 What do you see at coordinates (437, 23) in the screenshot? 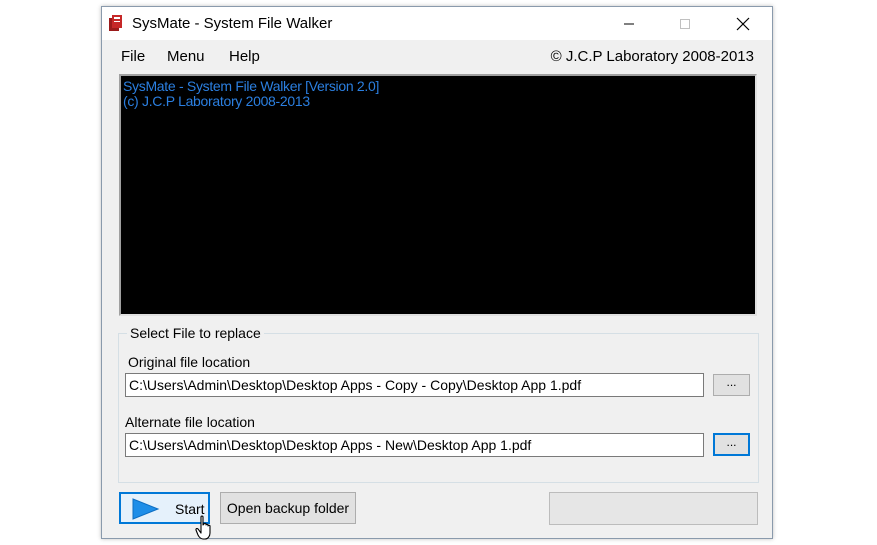
I see `title-bar: SysMate - System File Walker` at bounding box center [437, 23].